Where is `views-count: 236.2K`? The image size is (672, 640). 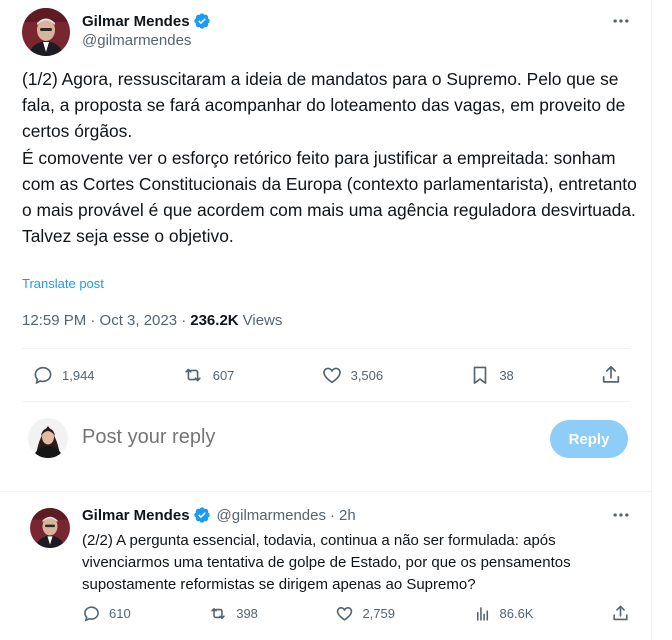 views-count: 236.2K is located at coordinates (214, 320).